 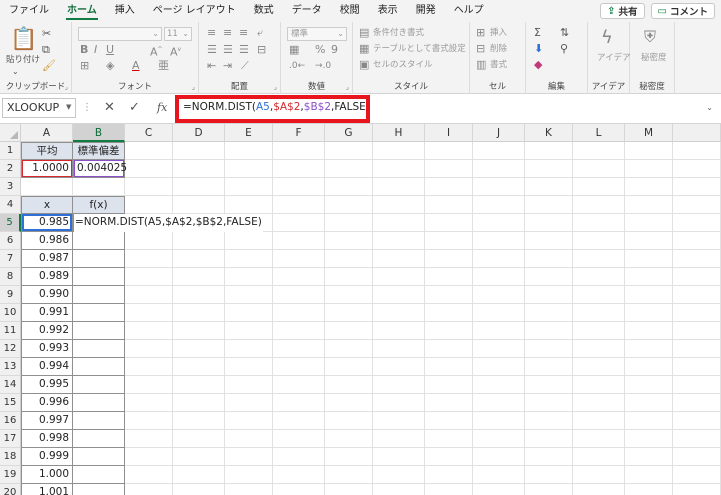 I want to click on column-header-m: M, so click(x=649, y=133).